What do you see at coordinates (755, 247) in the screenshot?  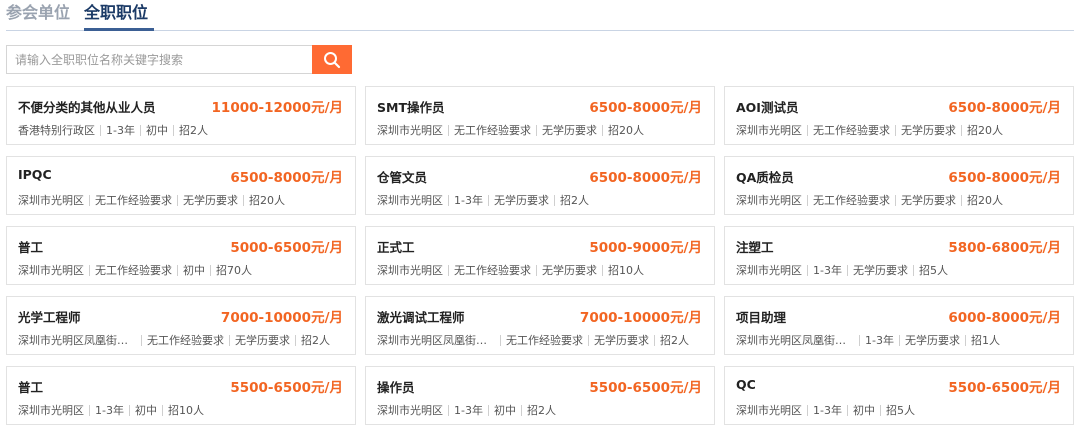 I see `job-title: 注塑工` at bounding box center [755, 247].